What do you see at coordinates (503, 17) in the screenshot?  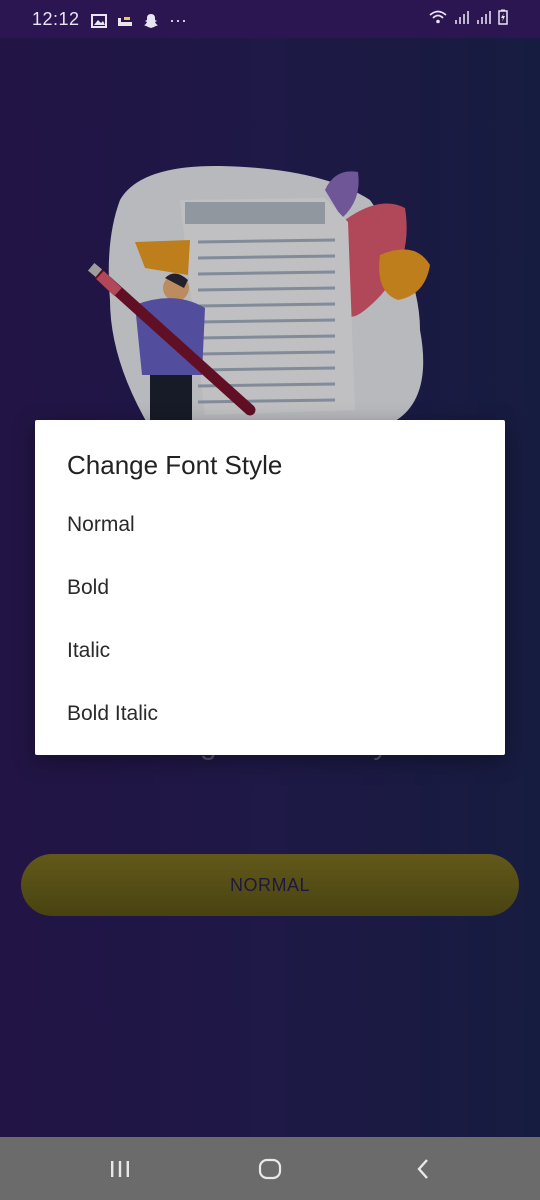 I see `battery-charging-icon` at bounding box center [503, 17].